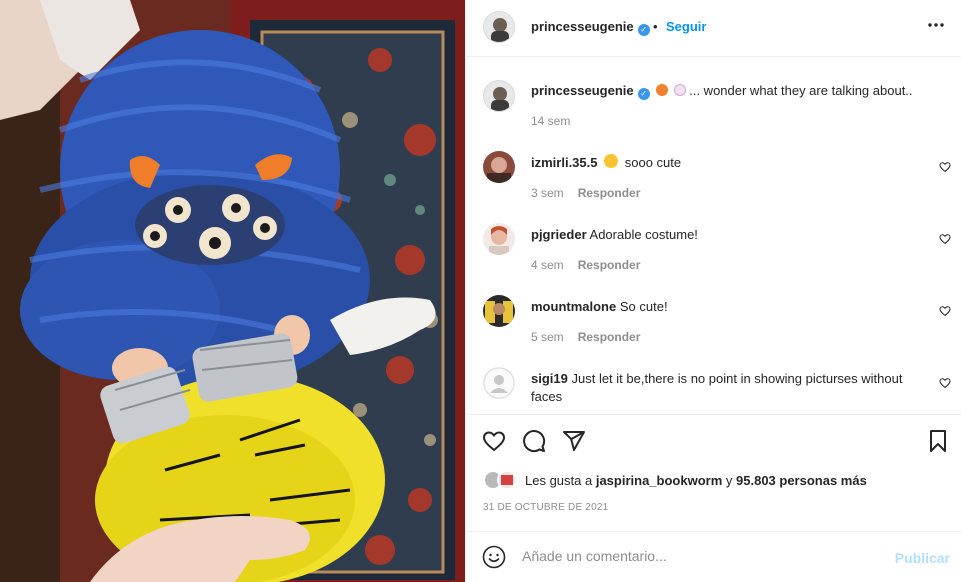 The image size is (961, 582). I want to click on caption-meta: 14 sem, so click(557, 121).